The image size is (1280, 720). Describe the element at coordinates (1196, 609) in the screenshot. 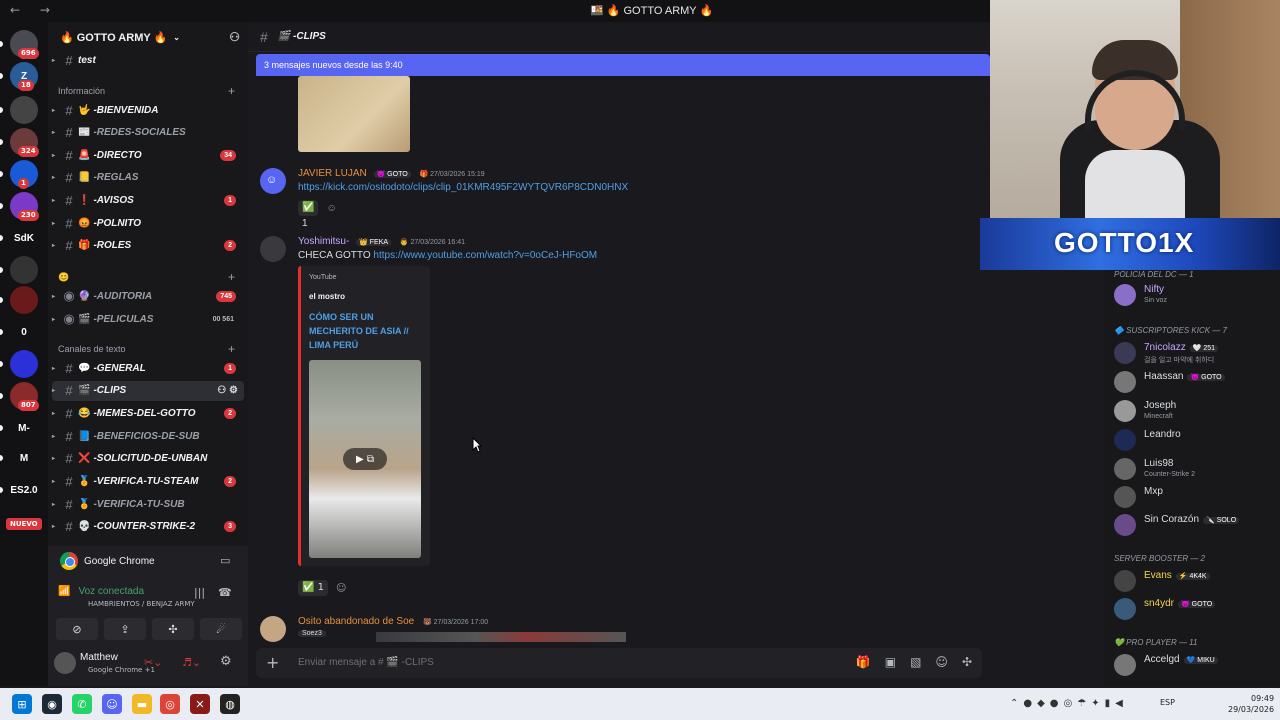

I see `member-row: sn4ydr 😈 GOTO` at that location.